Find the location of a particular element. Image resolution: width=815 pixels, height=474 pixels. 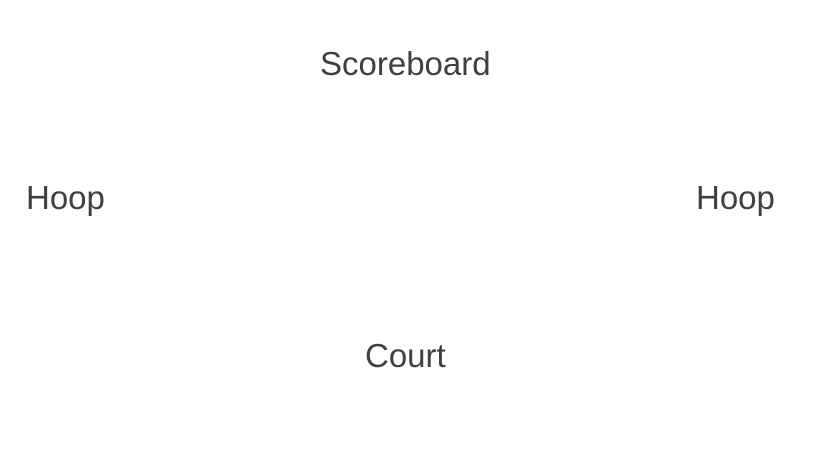

court-label: Court is located at coordinates (405, 355).